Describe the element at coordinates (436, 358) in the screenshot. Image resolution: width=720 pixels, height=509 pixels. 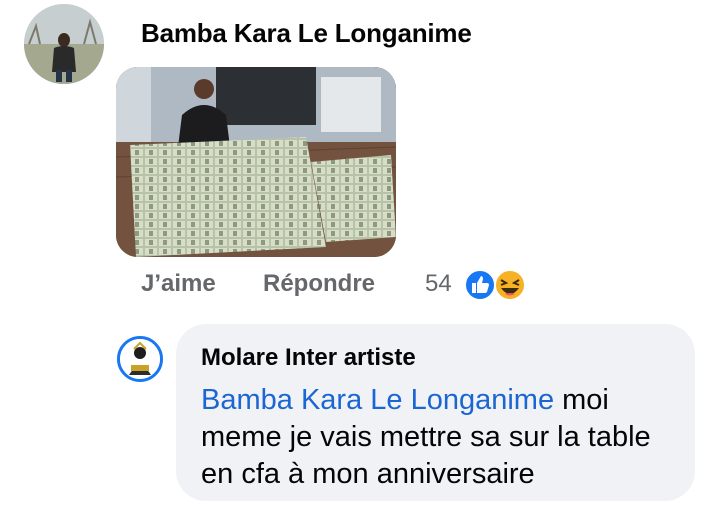
I see `reply-author-name: Molare Inter artiste` at that location.